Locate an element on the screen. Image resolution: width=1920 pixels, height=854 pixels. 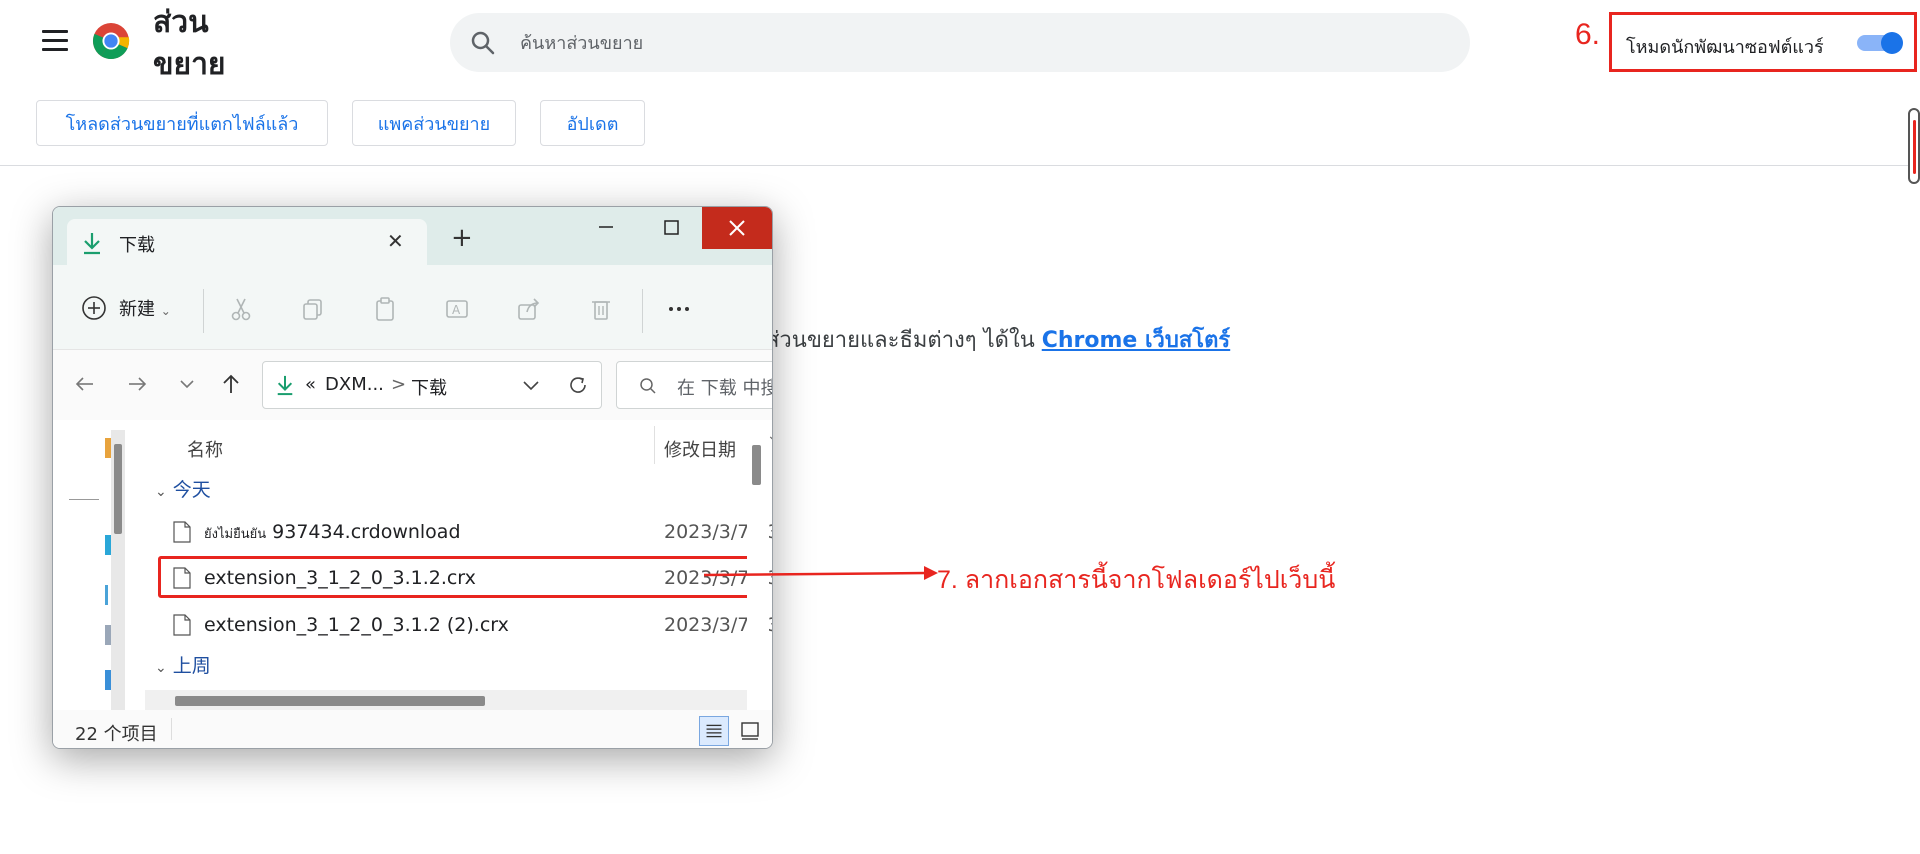
recent-locations-chevron-icon is located at coordinates (187, 384).